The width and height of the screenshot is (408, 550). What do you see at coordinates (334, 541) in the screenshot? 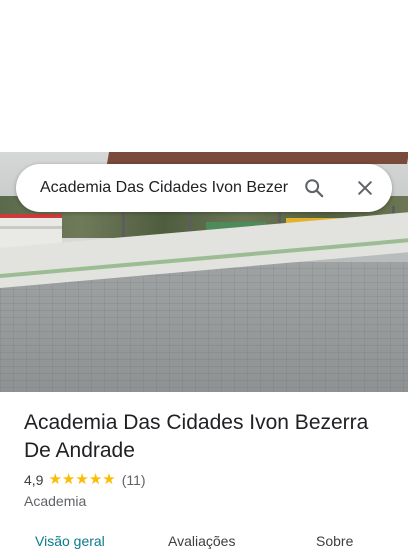
I see `tab-about: Sobre` at bounding box center [334, 541].